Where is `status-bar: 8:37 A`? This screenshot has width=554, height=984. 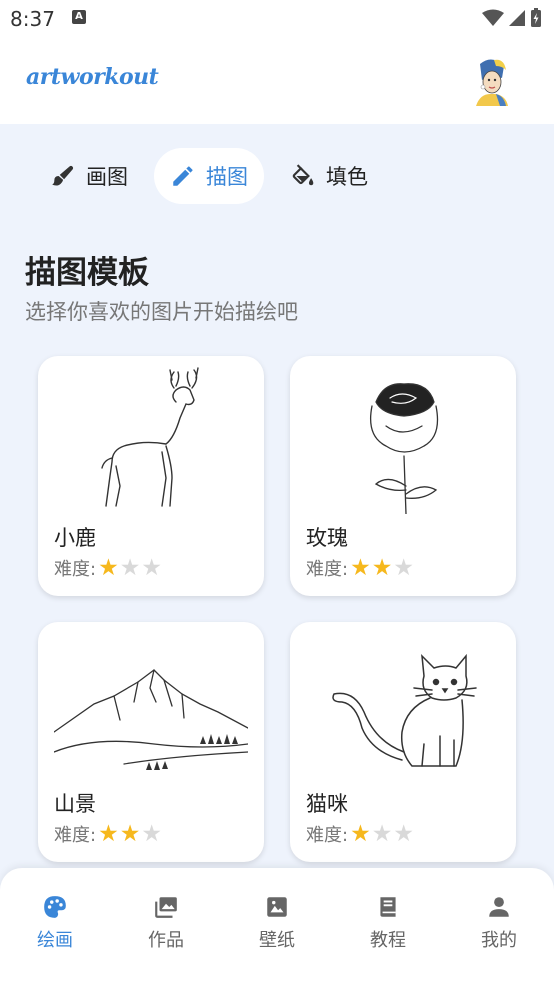
status-bar: 8:37 A is located at coordinates (277, 18).